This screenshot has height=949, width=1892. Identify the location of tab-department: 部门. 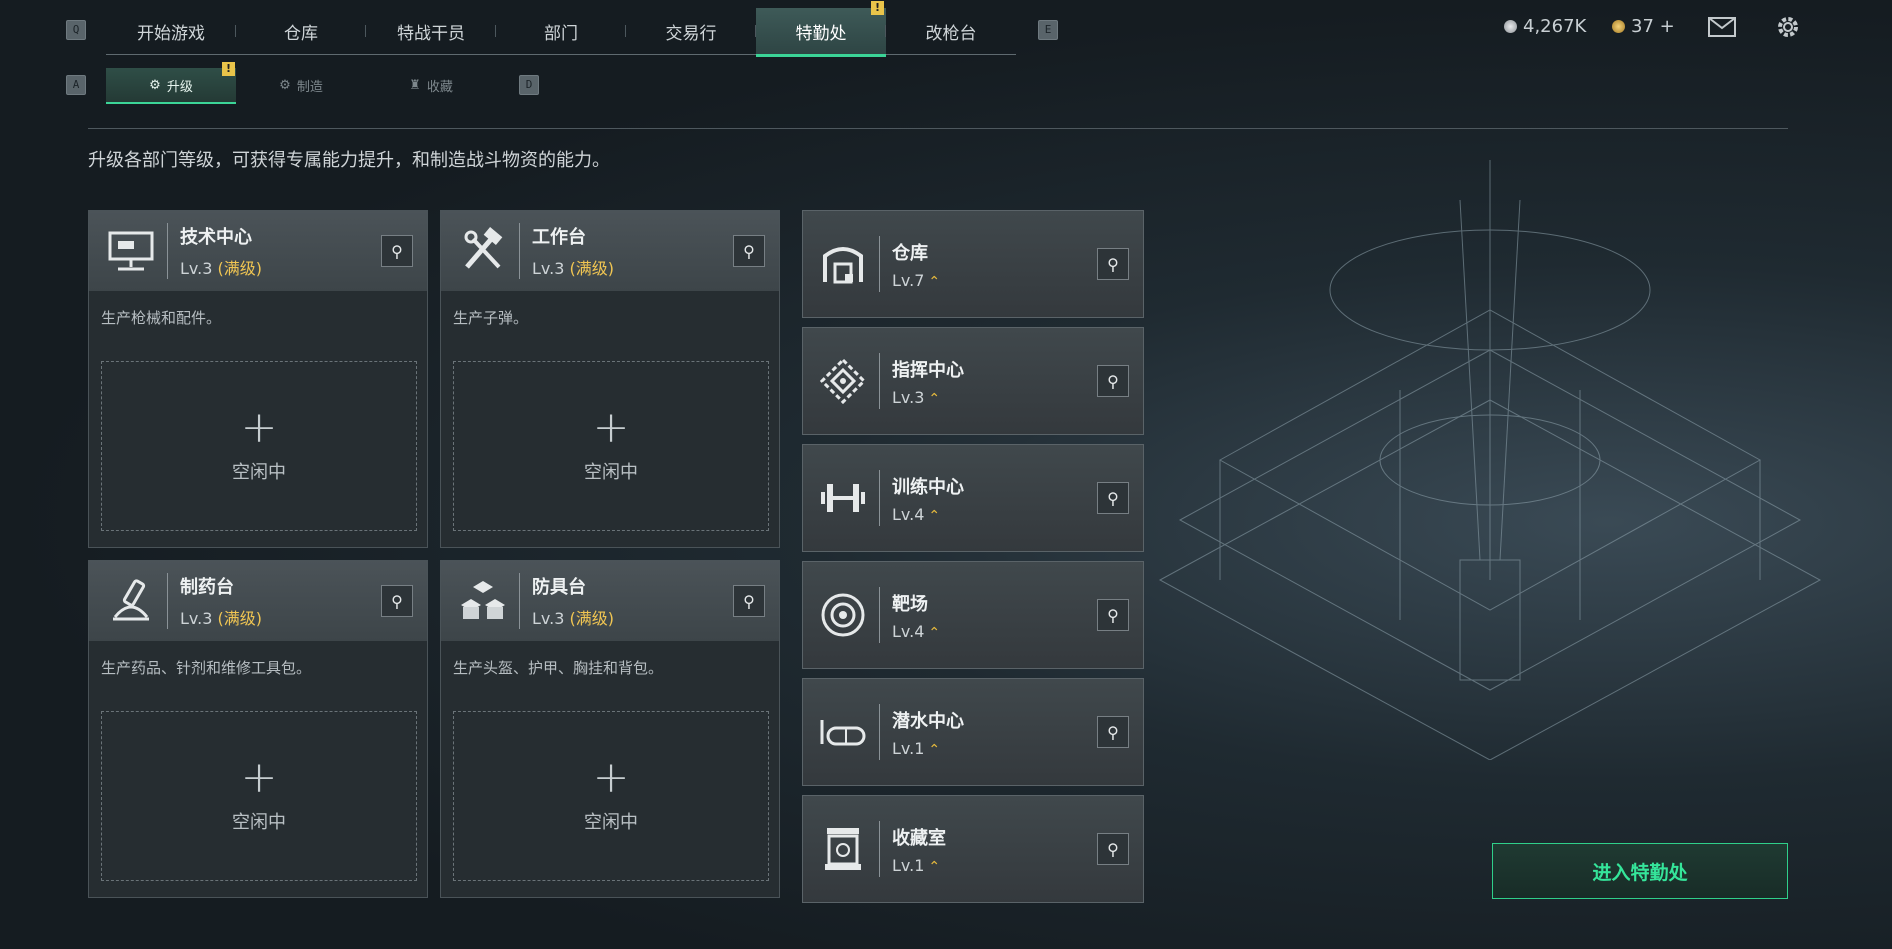
(561, 31).